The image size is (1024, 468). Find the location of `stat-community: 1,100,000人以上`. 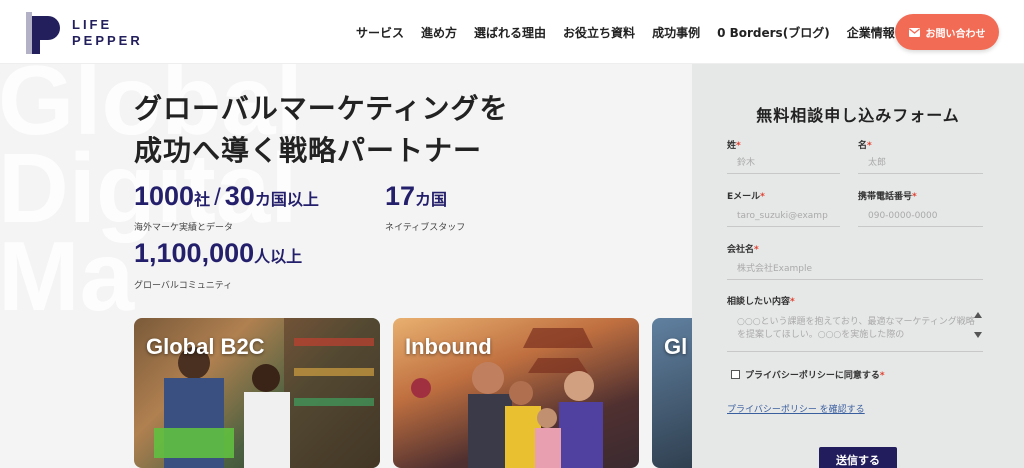

stat-community: 1,100,000人以上 is located at coordinates (218, 253).